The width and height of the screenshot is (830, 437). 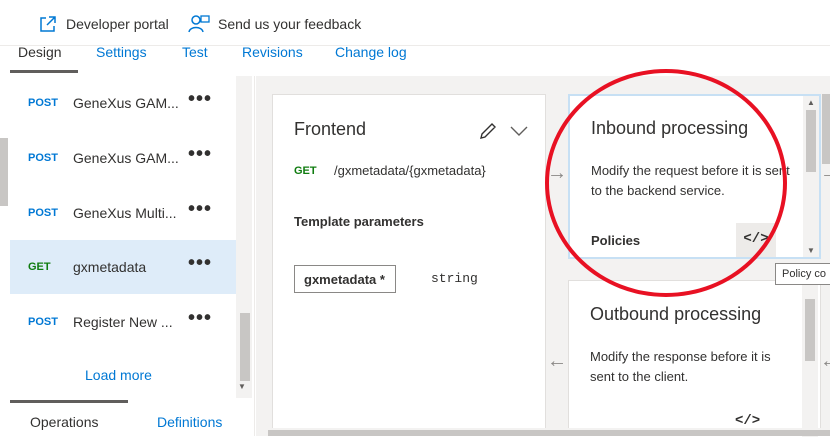 I want to click on tab-definitions: Definitions, so click(x=189, y=422).